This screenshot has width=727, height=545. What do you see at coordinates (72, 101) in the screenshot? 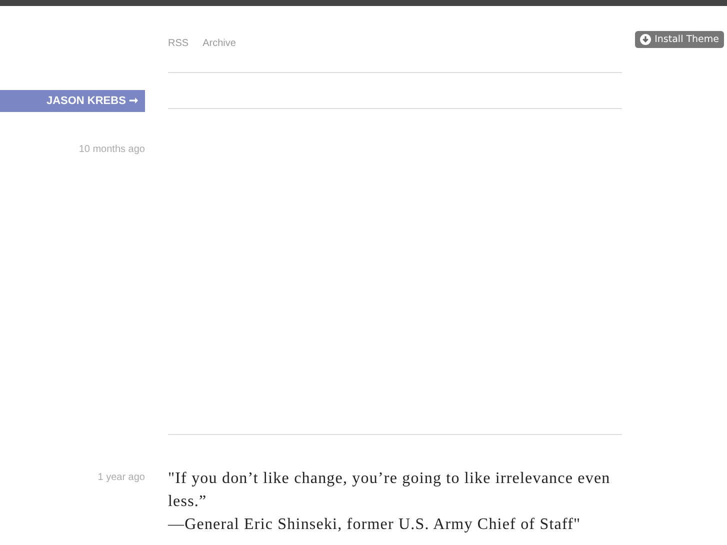
I see `author-link: JASON KREBS ➞` at bounding box center [72, 101].